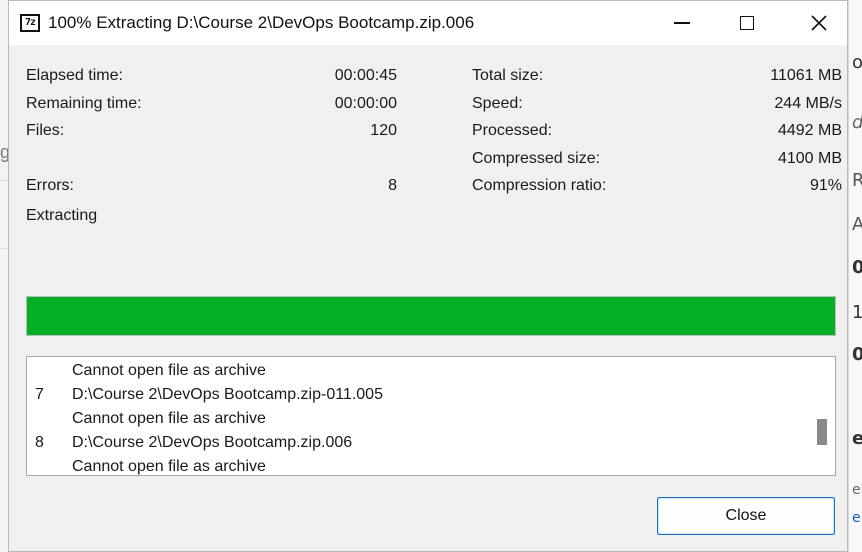 The width and height of the screenshot is (862, 552). I want to click on remaining-time-value: 00:00:00, so click(365, 103).